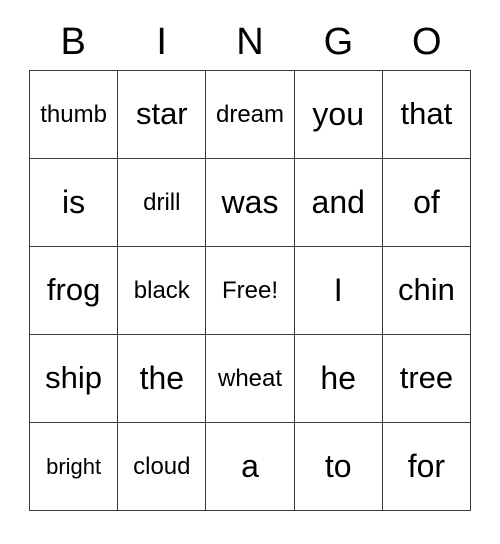 This screenshot has height=544, width=500. I want to click on bingo-row: bright cloud a to for, so click(251, 467).